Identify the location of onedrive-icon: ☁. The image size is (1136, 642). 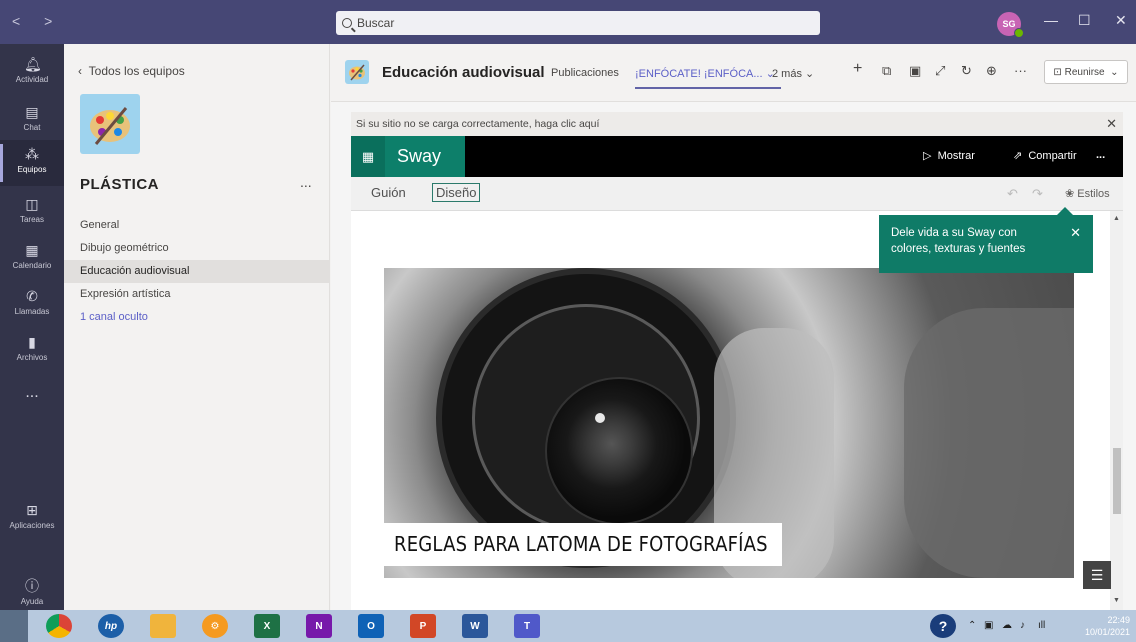
(1007, 625).